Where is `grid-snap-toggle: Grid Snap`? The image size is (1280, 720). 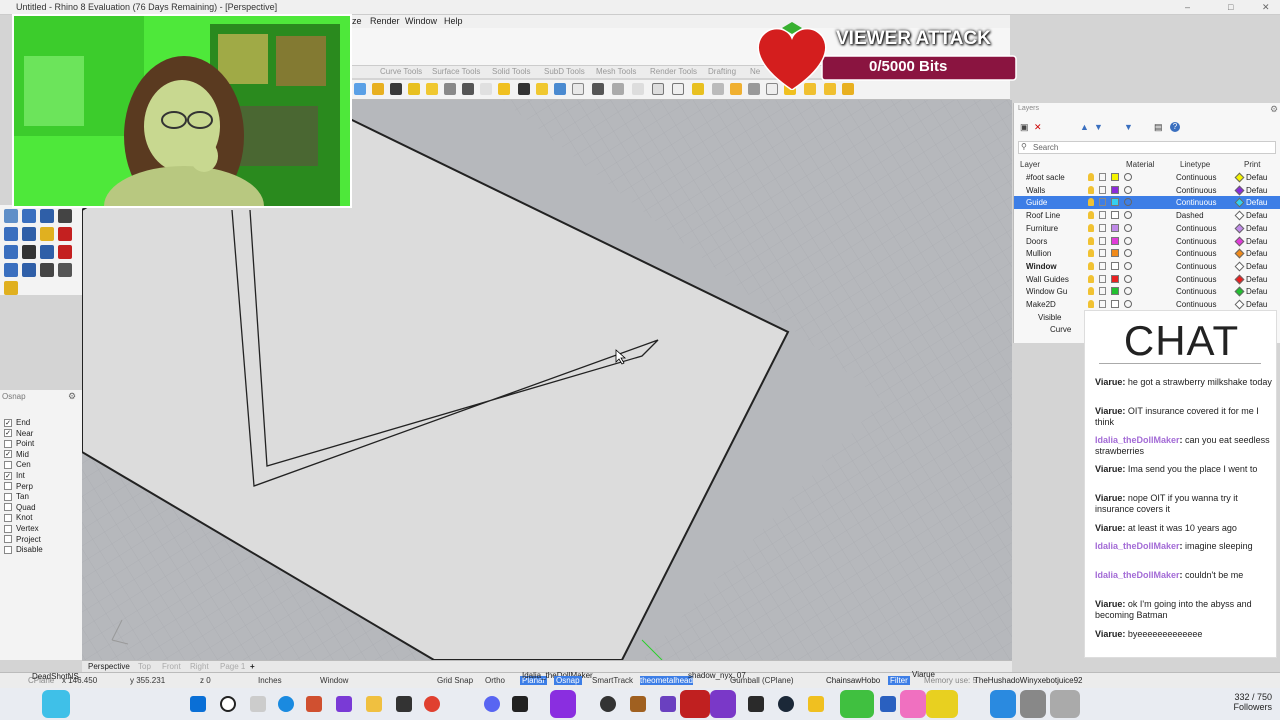 grid-snap-toggle: Grid Snap is located at coordinates (455, 680).